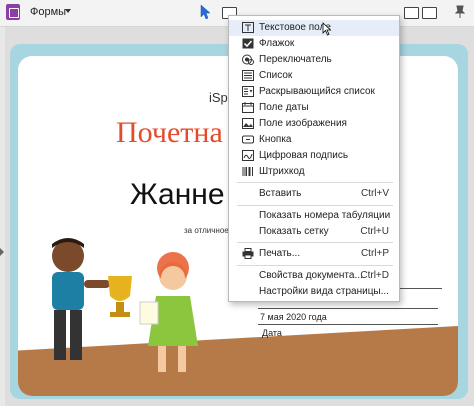 This screenshot has height=406, width=474. Describe the element at coordinates (248, 155) in the screenshot. I see `digital-signature-icon` at that location.